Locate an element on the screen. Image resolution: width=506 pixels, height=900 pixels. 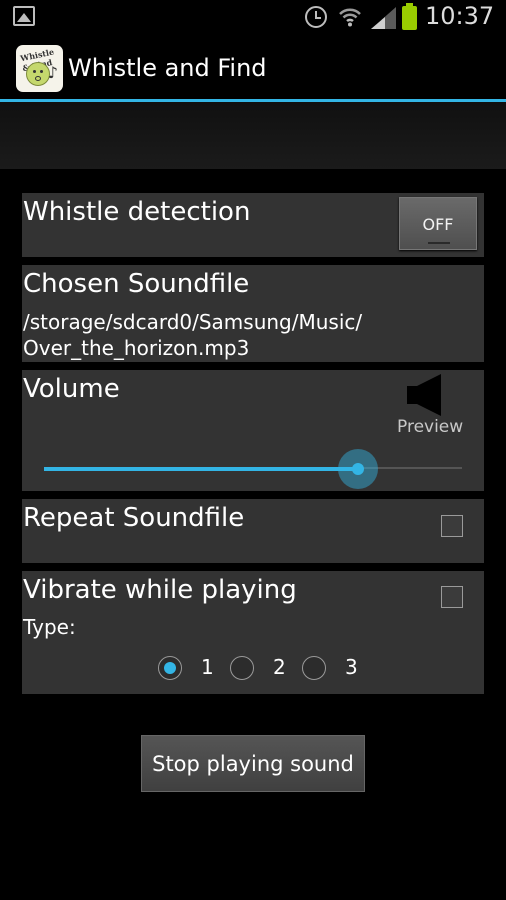
battery-icon is located at coordinates (409, 16).